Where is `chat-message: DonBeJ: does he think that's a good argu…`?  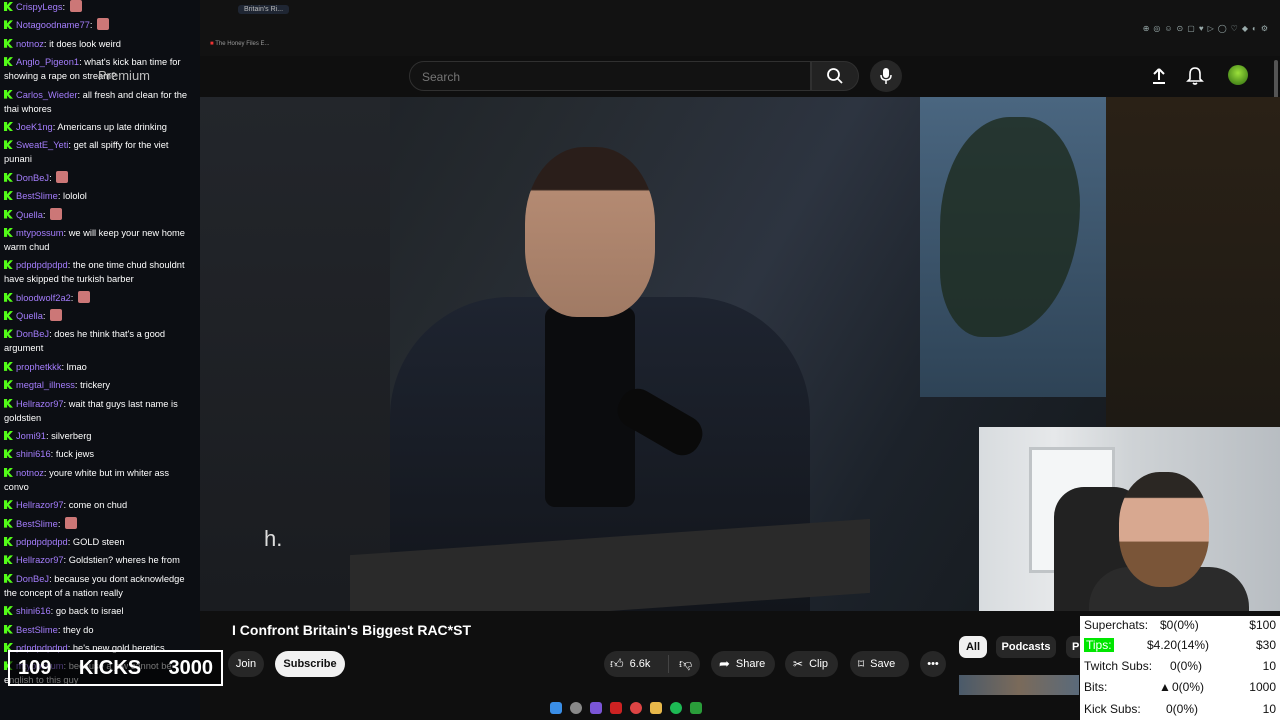 chat-message: DonBeJ: does he think that's a good argu… is located at coordinates (100, 341).